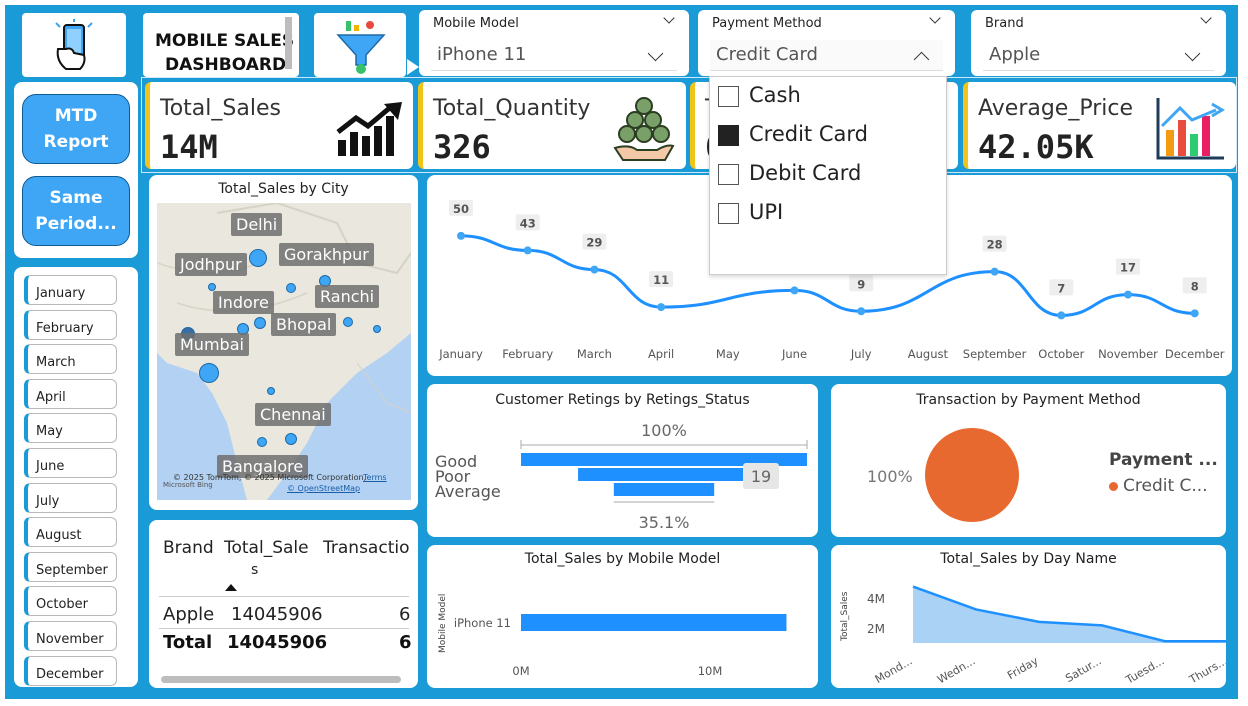  I want to click on mtd-report-label: MTD Report, so click(76, 129).